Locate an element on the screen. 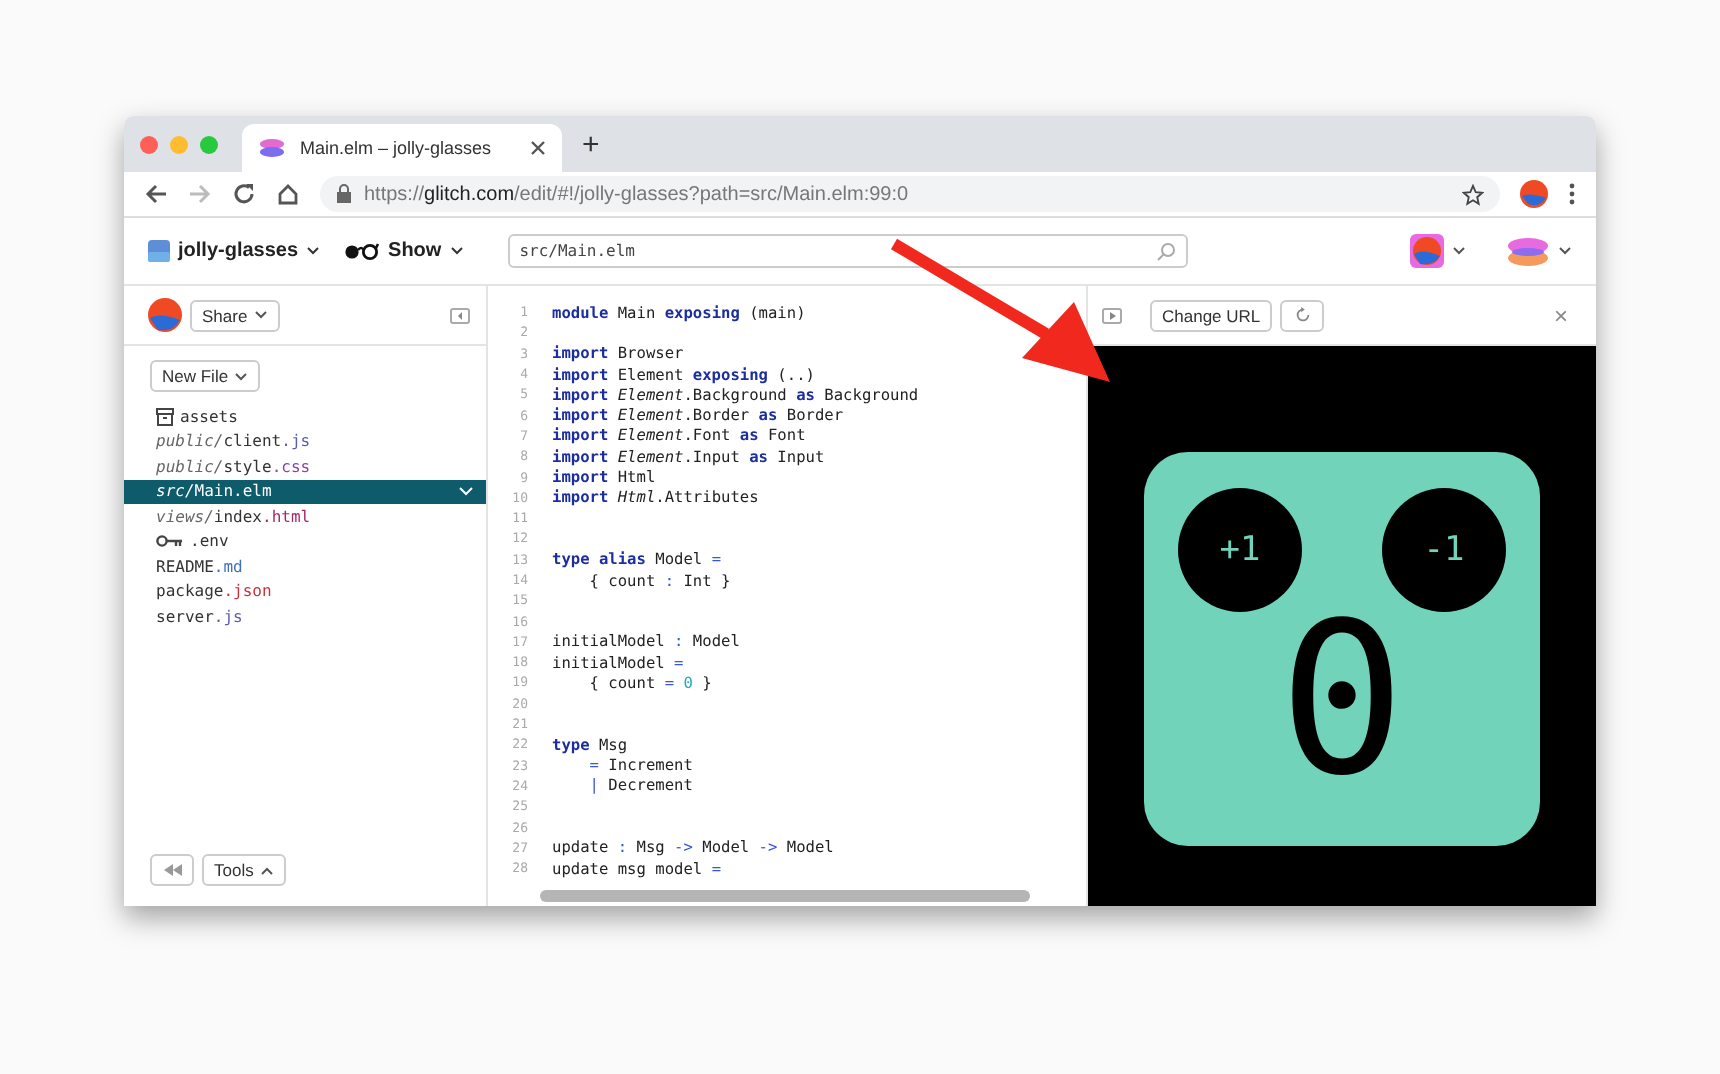  decrement-button: -1 is located at coordinates (1444, 550).